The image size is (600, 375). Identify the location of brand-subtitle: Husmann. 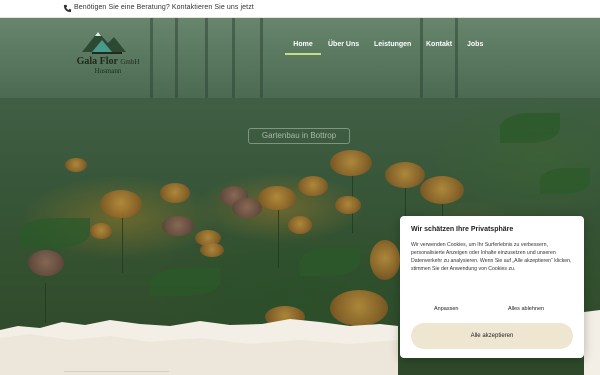
(108, 71).